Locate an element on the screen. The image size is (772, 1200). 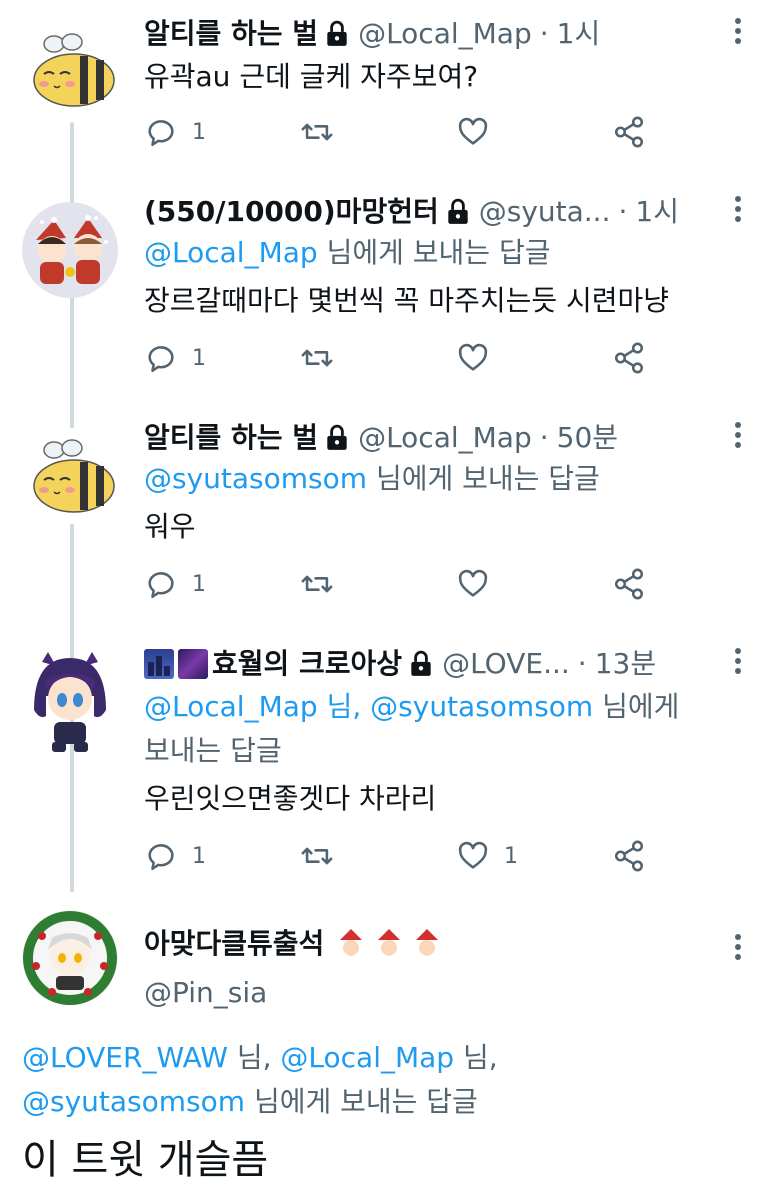
main-tweet-name: 아맞다클튜출석 is located at coordinates (428, 944).